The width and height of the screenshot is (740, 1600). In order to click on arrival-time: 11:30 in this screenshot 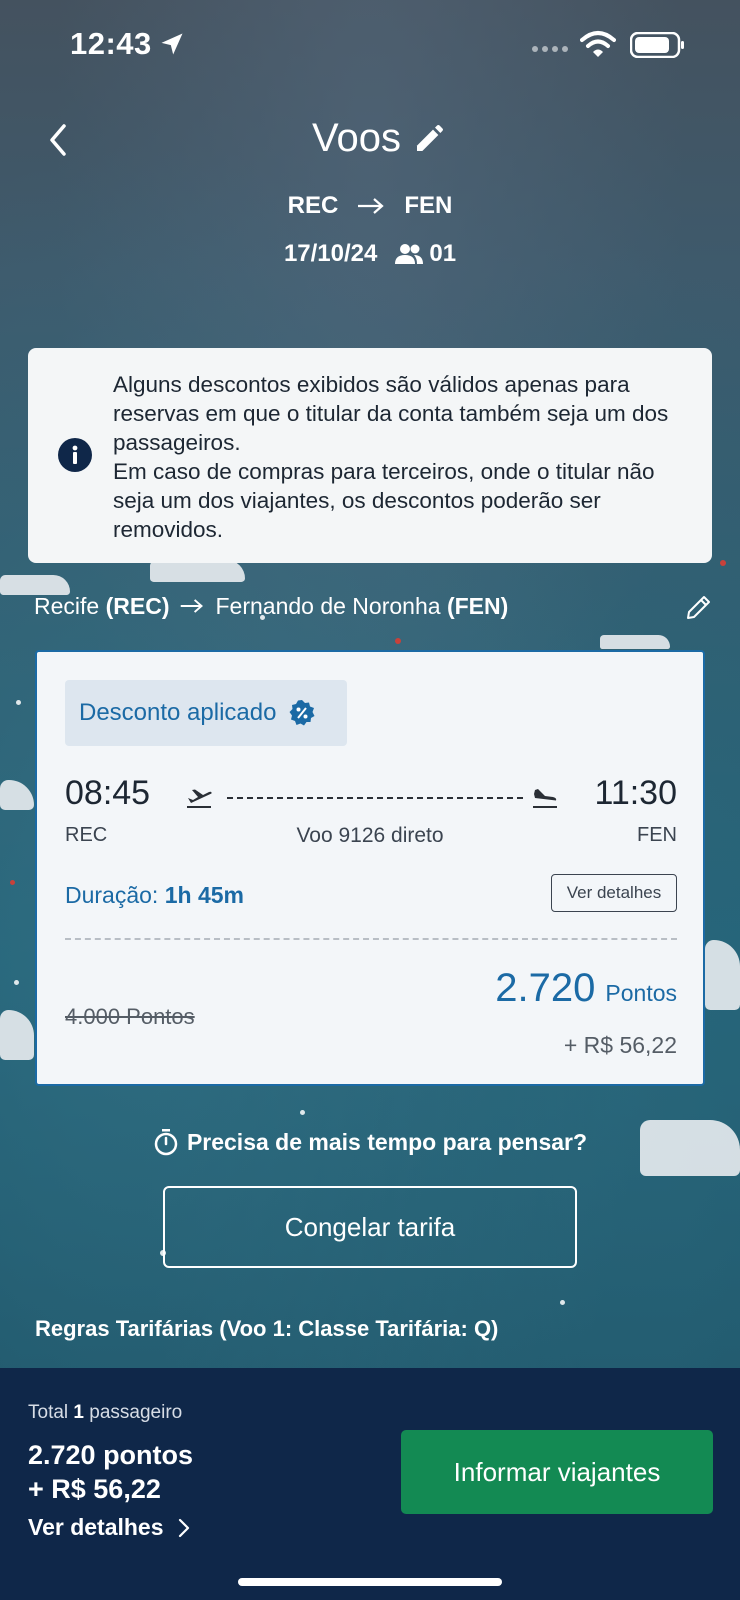, I will do `click(635, 793)`.